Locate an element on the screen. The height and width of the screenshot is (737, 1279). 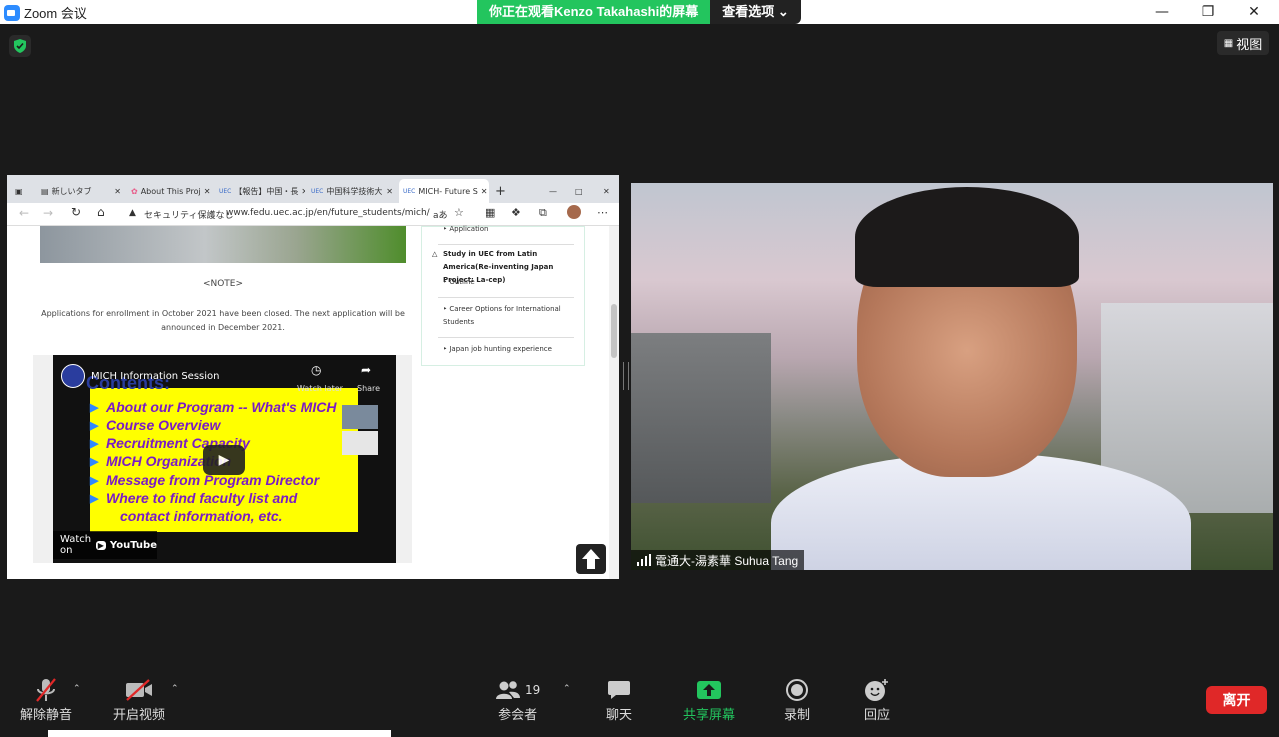
browser-tab-ustc: UEC 中国科学技術大 ✕ is located at coordinates (352, 191).